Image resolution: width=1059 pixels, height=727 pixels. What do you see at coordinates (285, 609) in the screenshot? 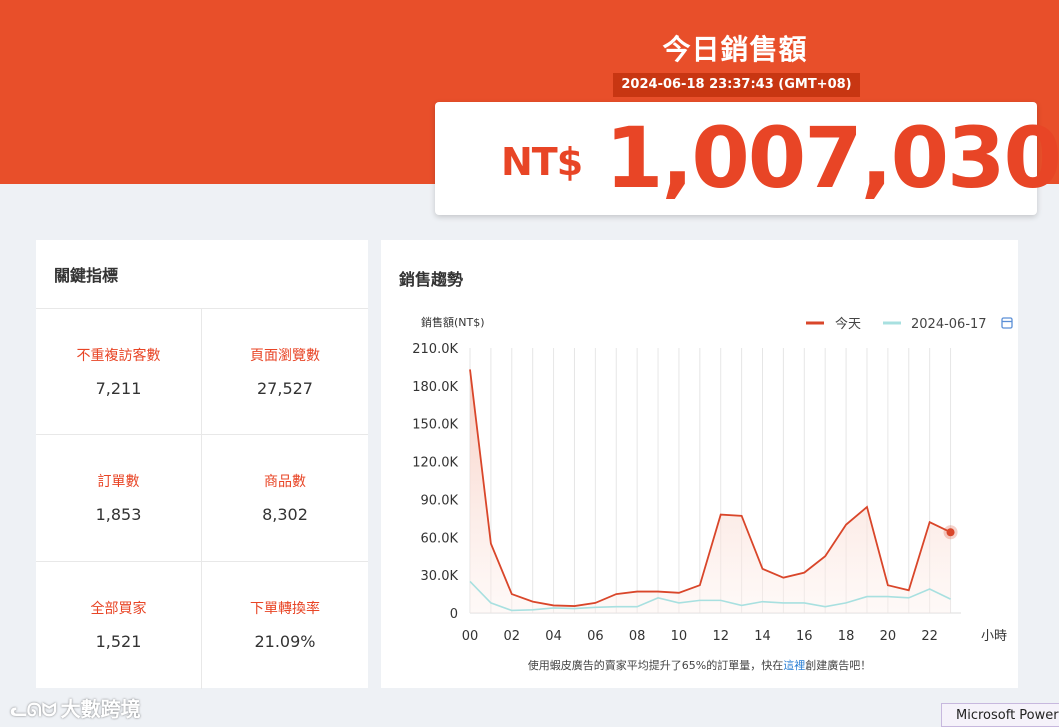
I see `metric-label: 下單轉換率` at bounding box center [285, 609].